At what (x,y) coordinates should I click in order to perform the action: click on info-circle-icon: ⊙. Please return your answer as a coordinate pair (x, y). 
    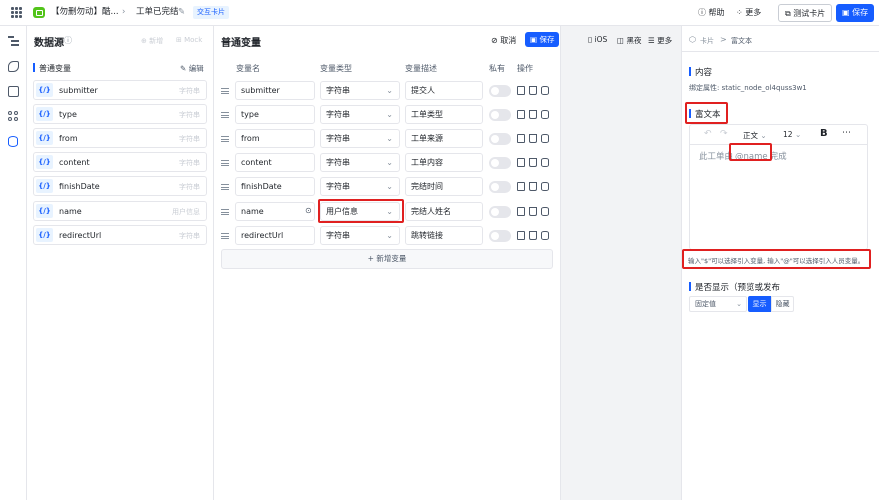
    Looking at the image, I should click on (308, 210).